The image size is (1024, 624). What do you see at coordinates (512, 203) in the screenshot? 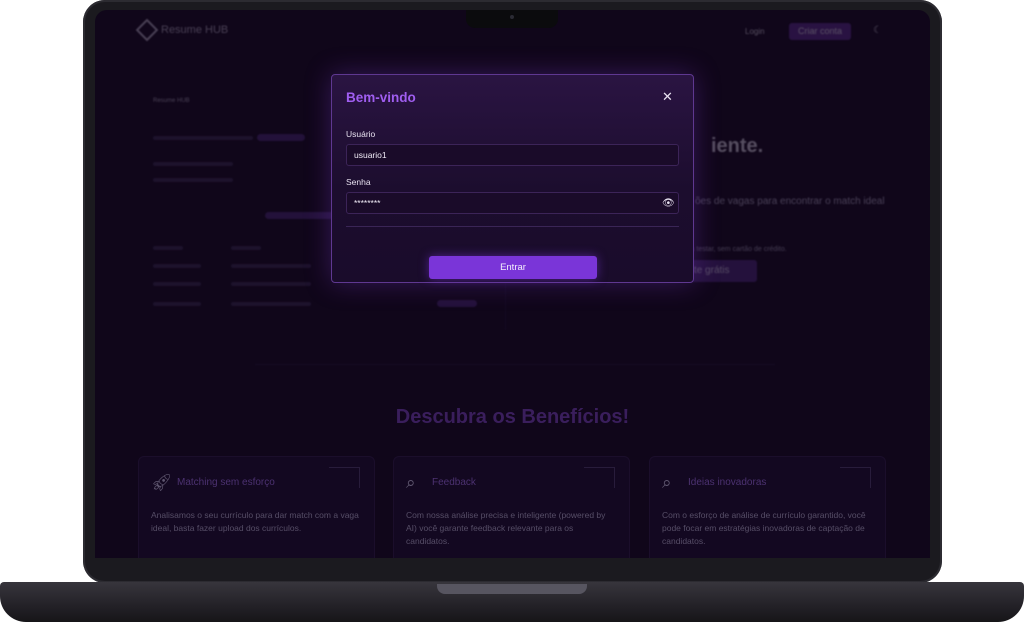
I see `password-input` at bounding box center [512, 203].